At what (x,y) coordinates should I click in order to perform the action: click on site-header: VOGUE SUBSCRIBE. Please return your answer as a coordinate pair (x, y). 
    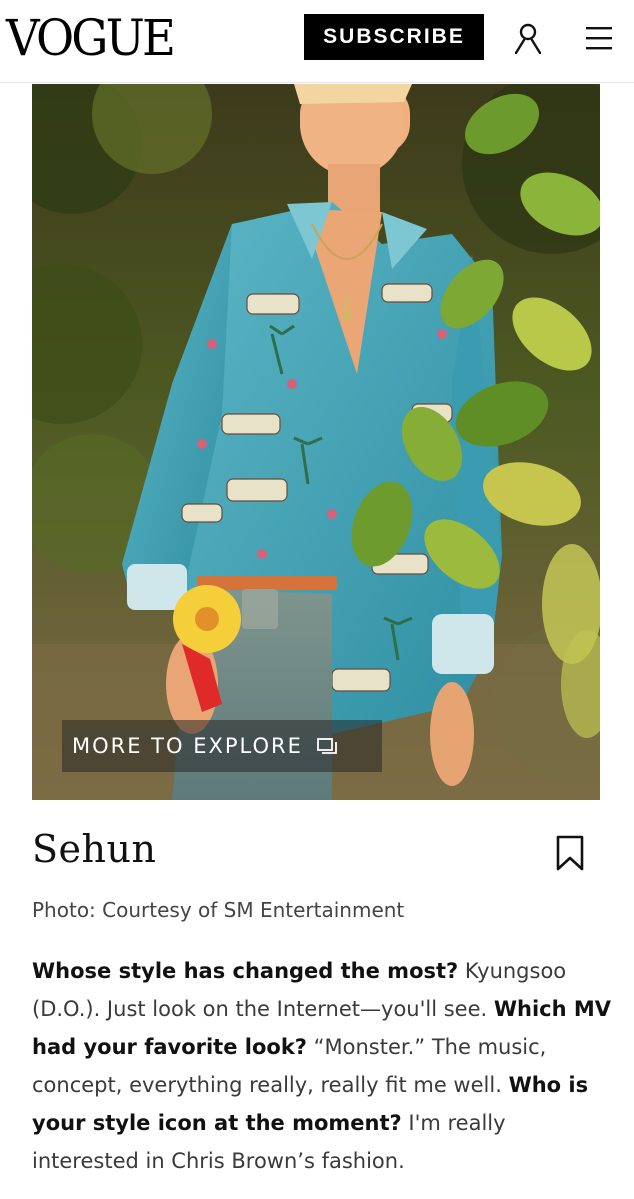
    Looking at the image, I should click on (317, 41).